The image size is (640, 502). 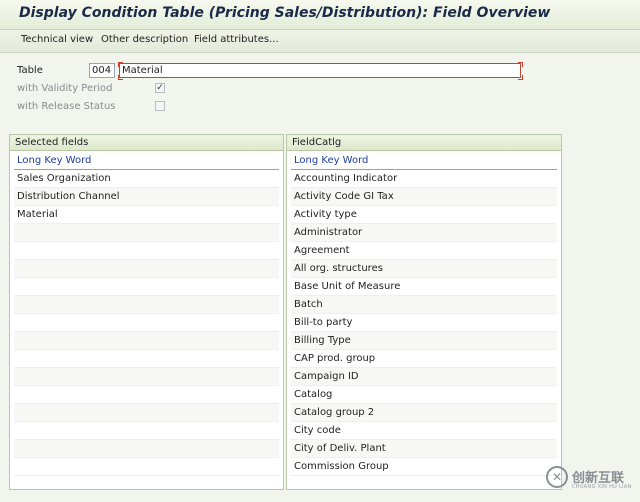 What do you see at coordinates (424, 233) in the screenshot?
I see `catalog-field-row: Administrator` at bounding box center [424, 233].